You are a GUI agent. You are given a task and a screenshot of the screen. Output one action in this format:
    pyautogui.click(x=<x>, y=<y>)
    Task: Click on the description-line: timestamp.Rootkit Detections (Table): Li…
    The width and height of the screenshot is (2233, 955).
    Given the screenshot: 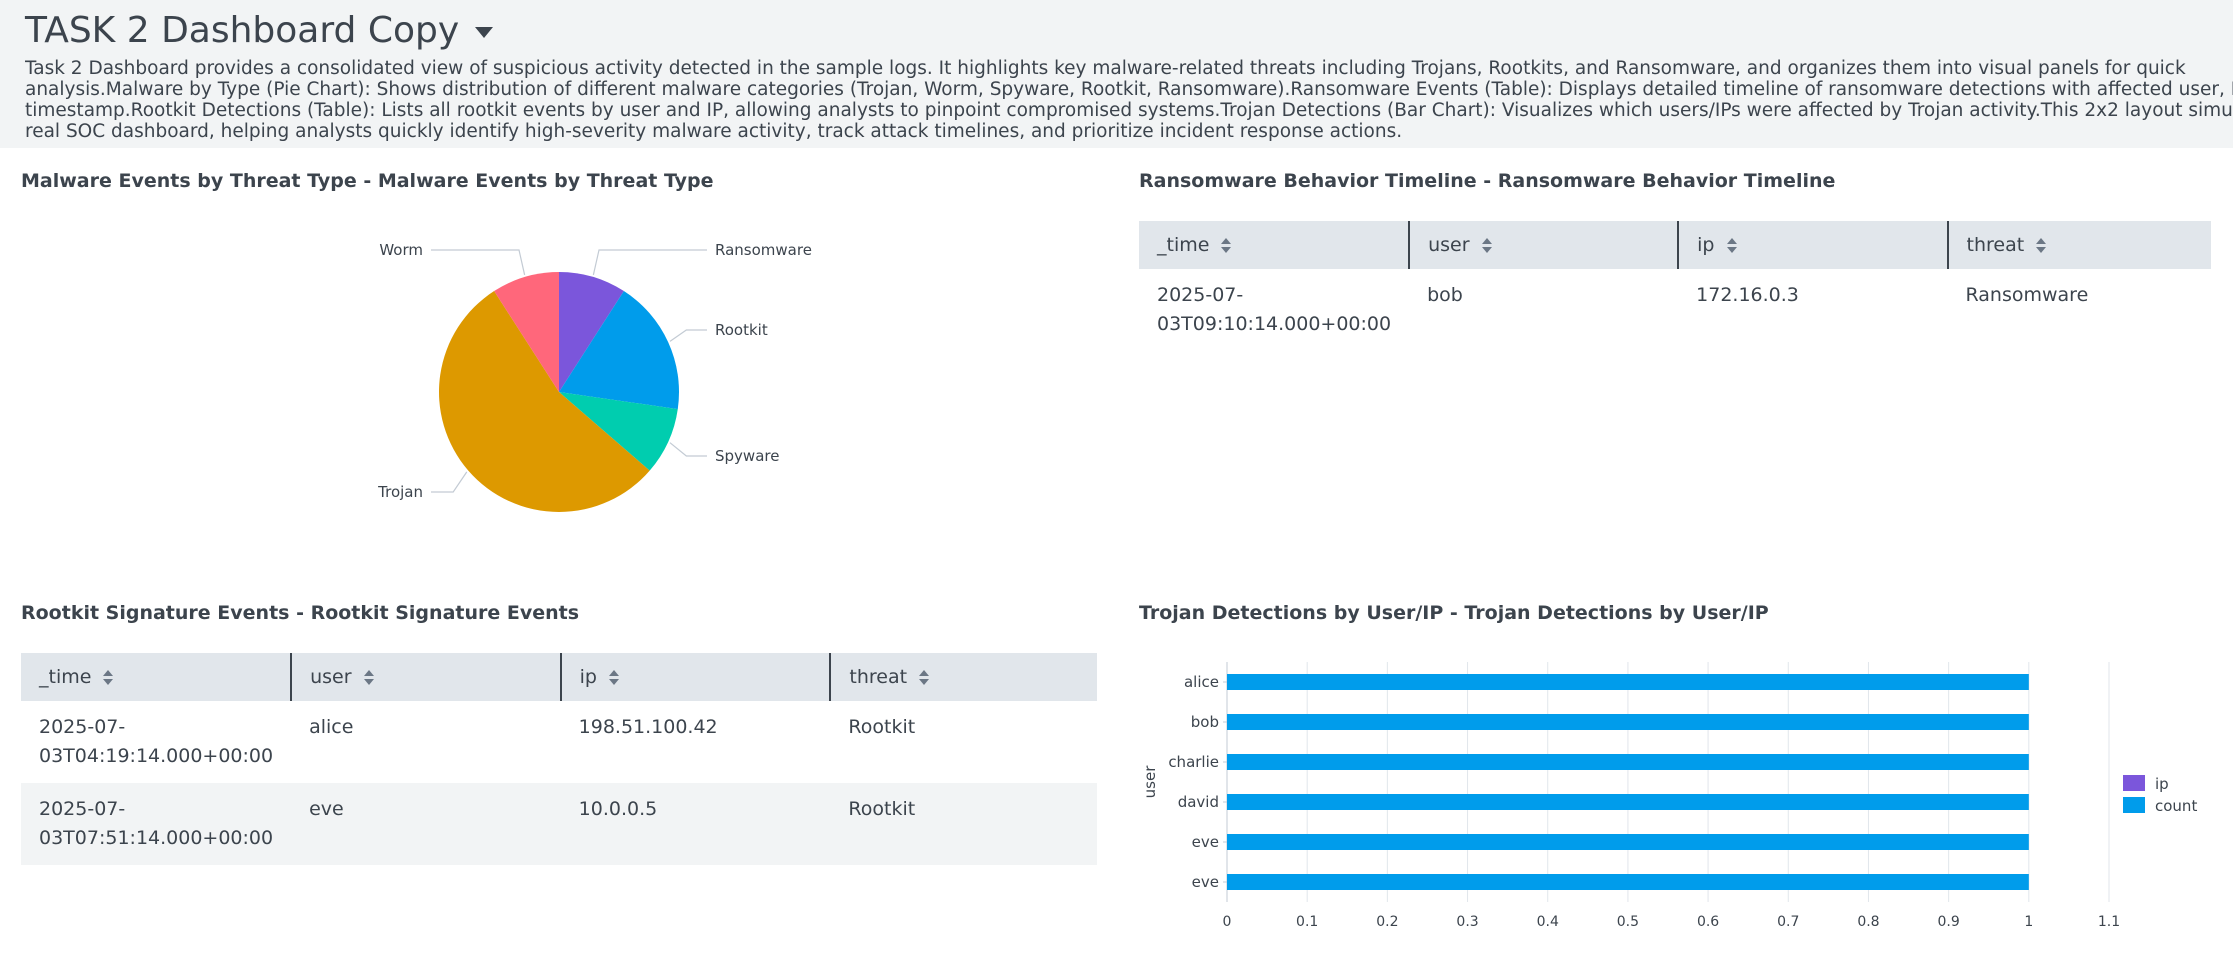 What is the action you would take?
    pyautogui.click(x=1129, y=110)
    